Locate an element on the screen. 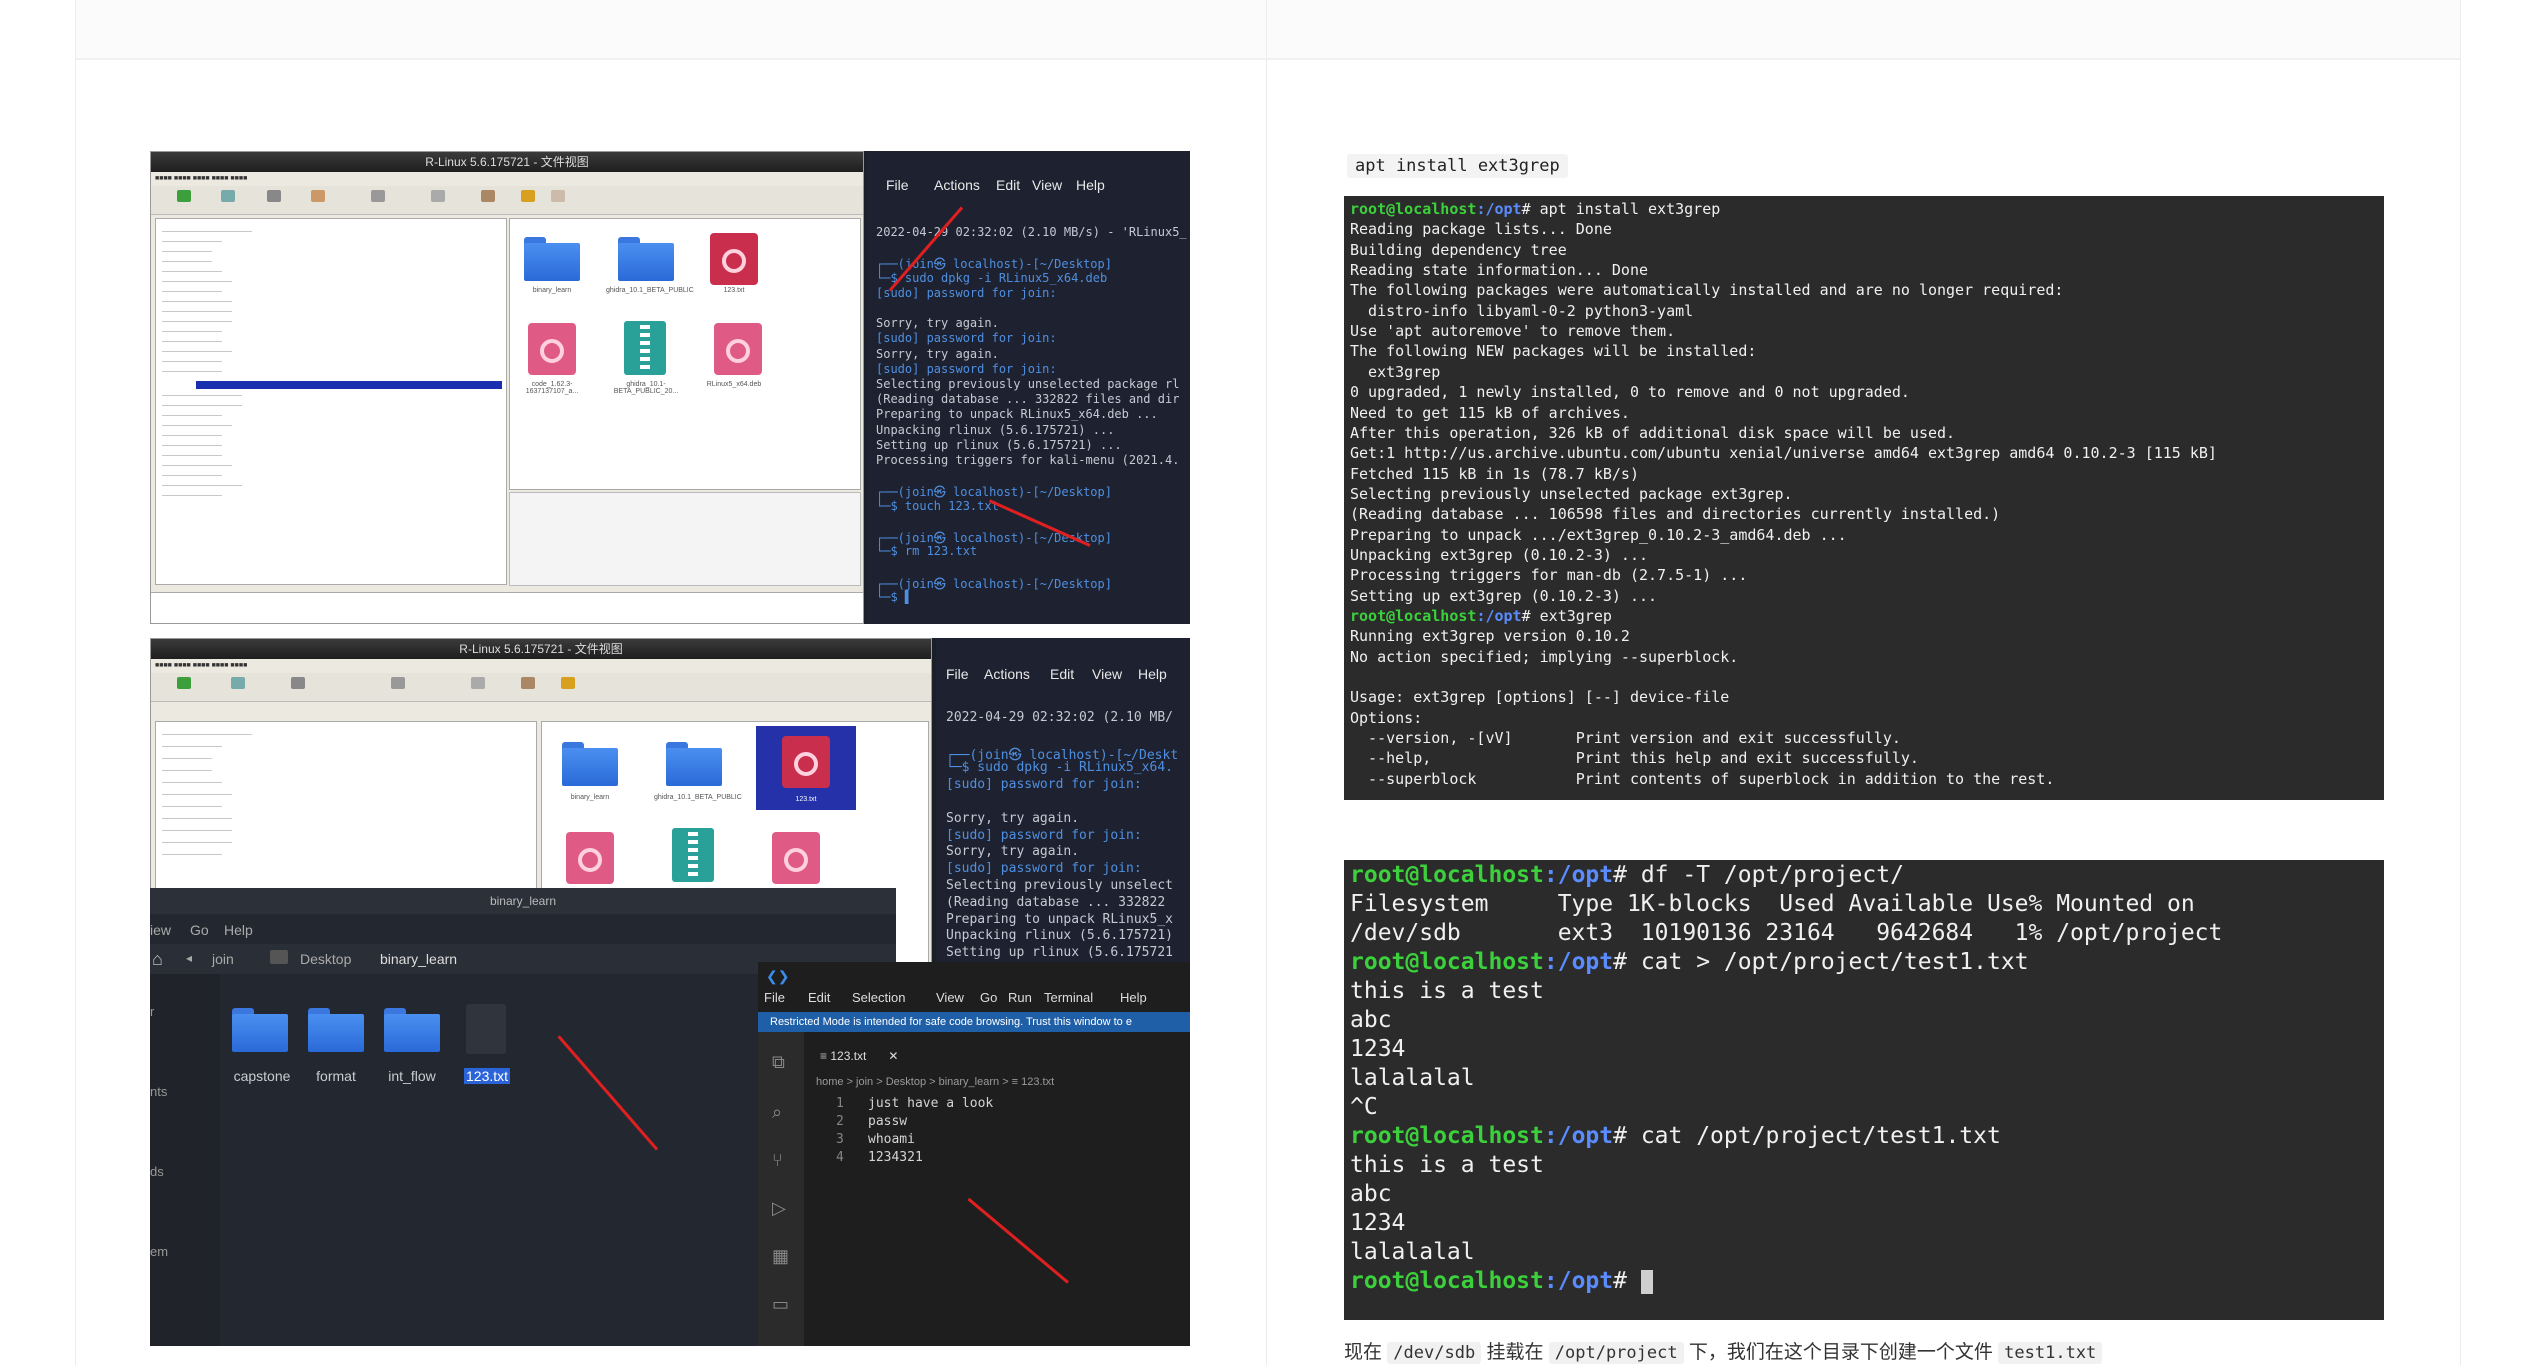  crumb-binary-learn: binary_learn is located at coordinates (418, 959).